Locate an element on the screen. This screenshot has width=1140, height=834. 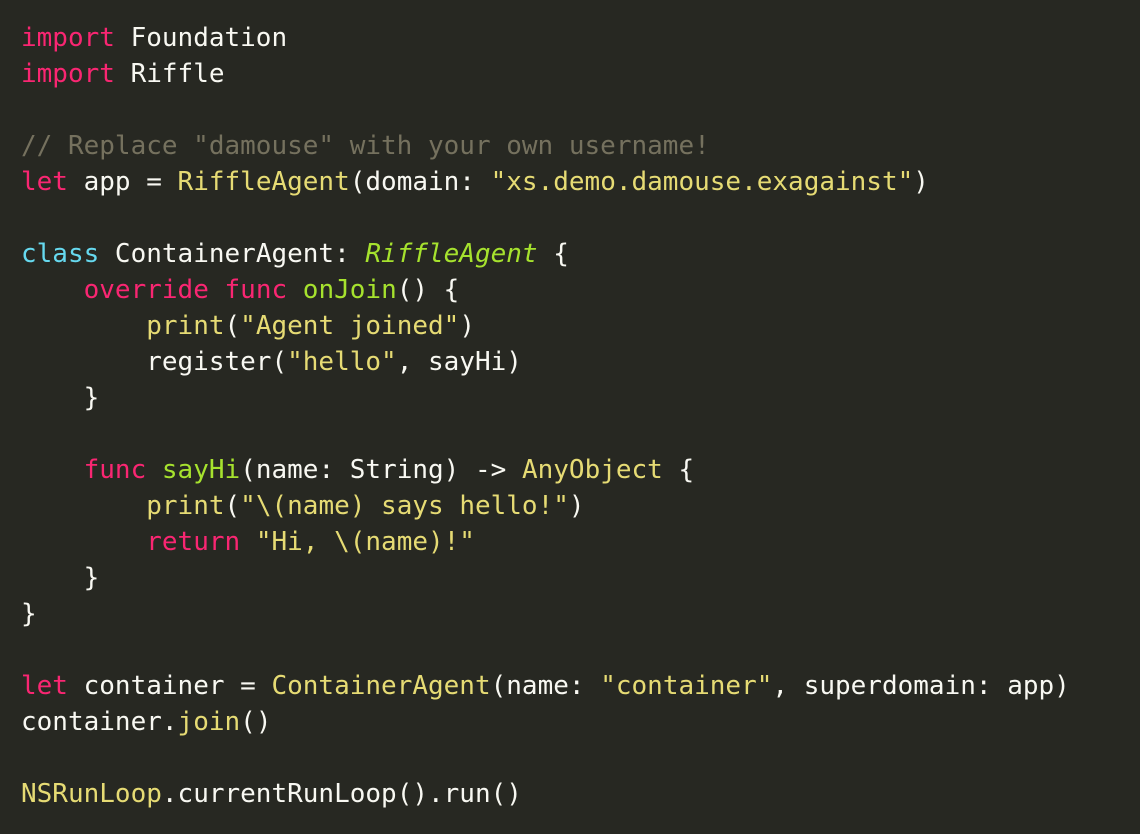
code-token: class is located at coordinates (60, 254).